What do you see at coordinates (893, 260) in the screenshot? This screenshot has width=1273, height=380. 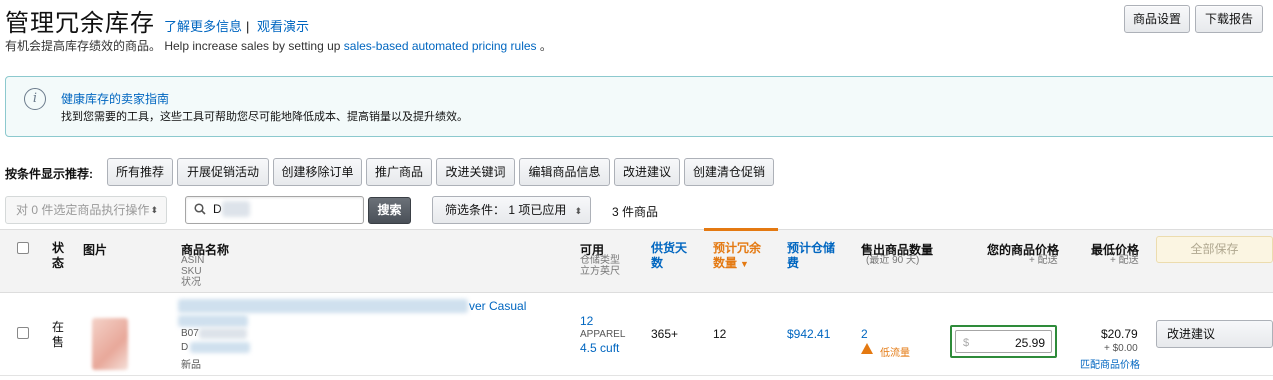 I see `col-units-sold-sub: (最近 90 天)` at bounding box center [893, 260].